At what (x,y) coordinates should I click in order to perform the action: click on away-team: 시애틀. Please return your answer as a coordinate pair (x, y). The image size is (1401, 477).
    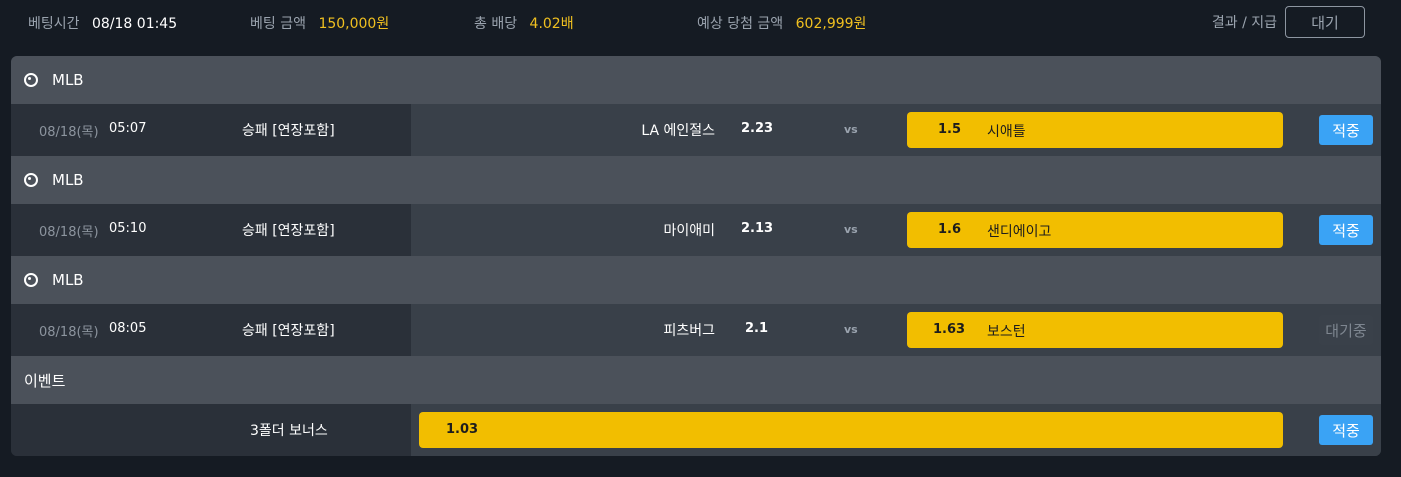
    Looking at the image, I should click on (1006, 132).